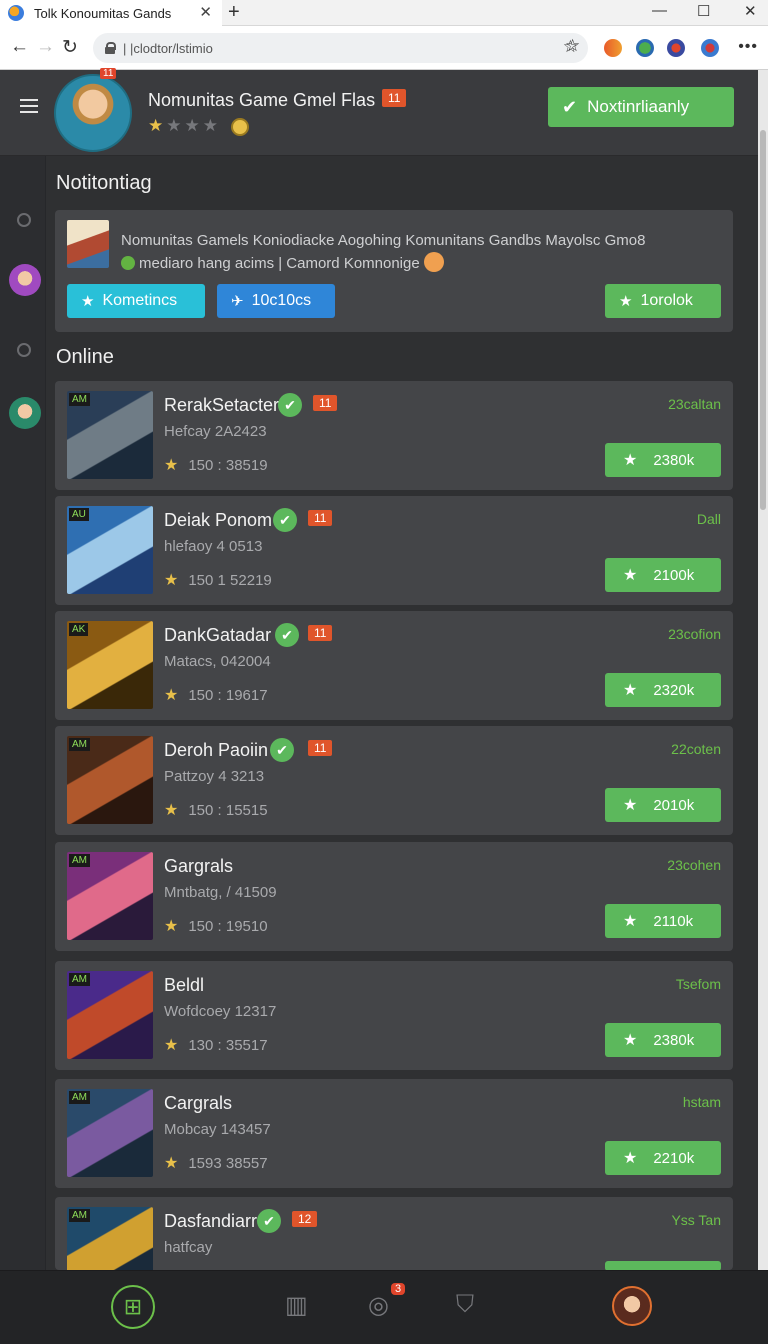 This screenshot has height=1344, width=768. Describe the element at coordinates (217, 661) in the screenshot. I see `game-subtitle: Matacs, 042004` at that location.